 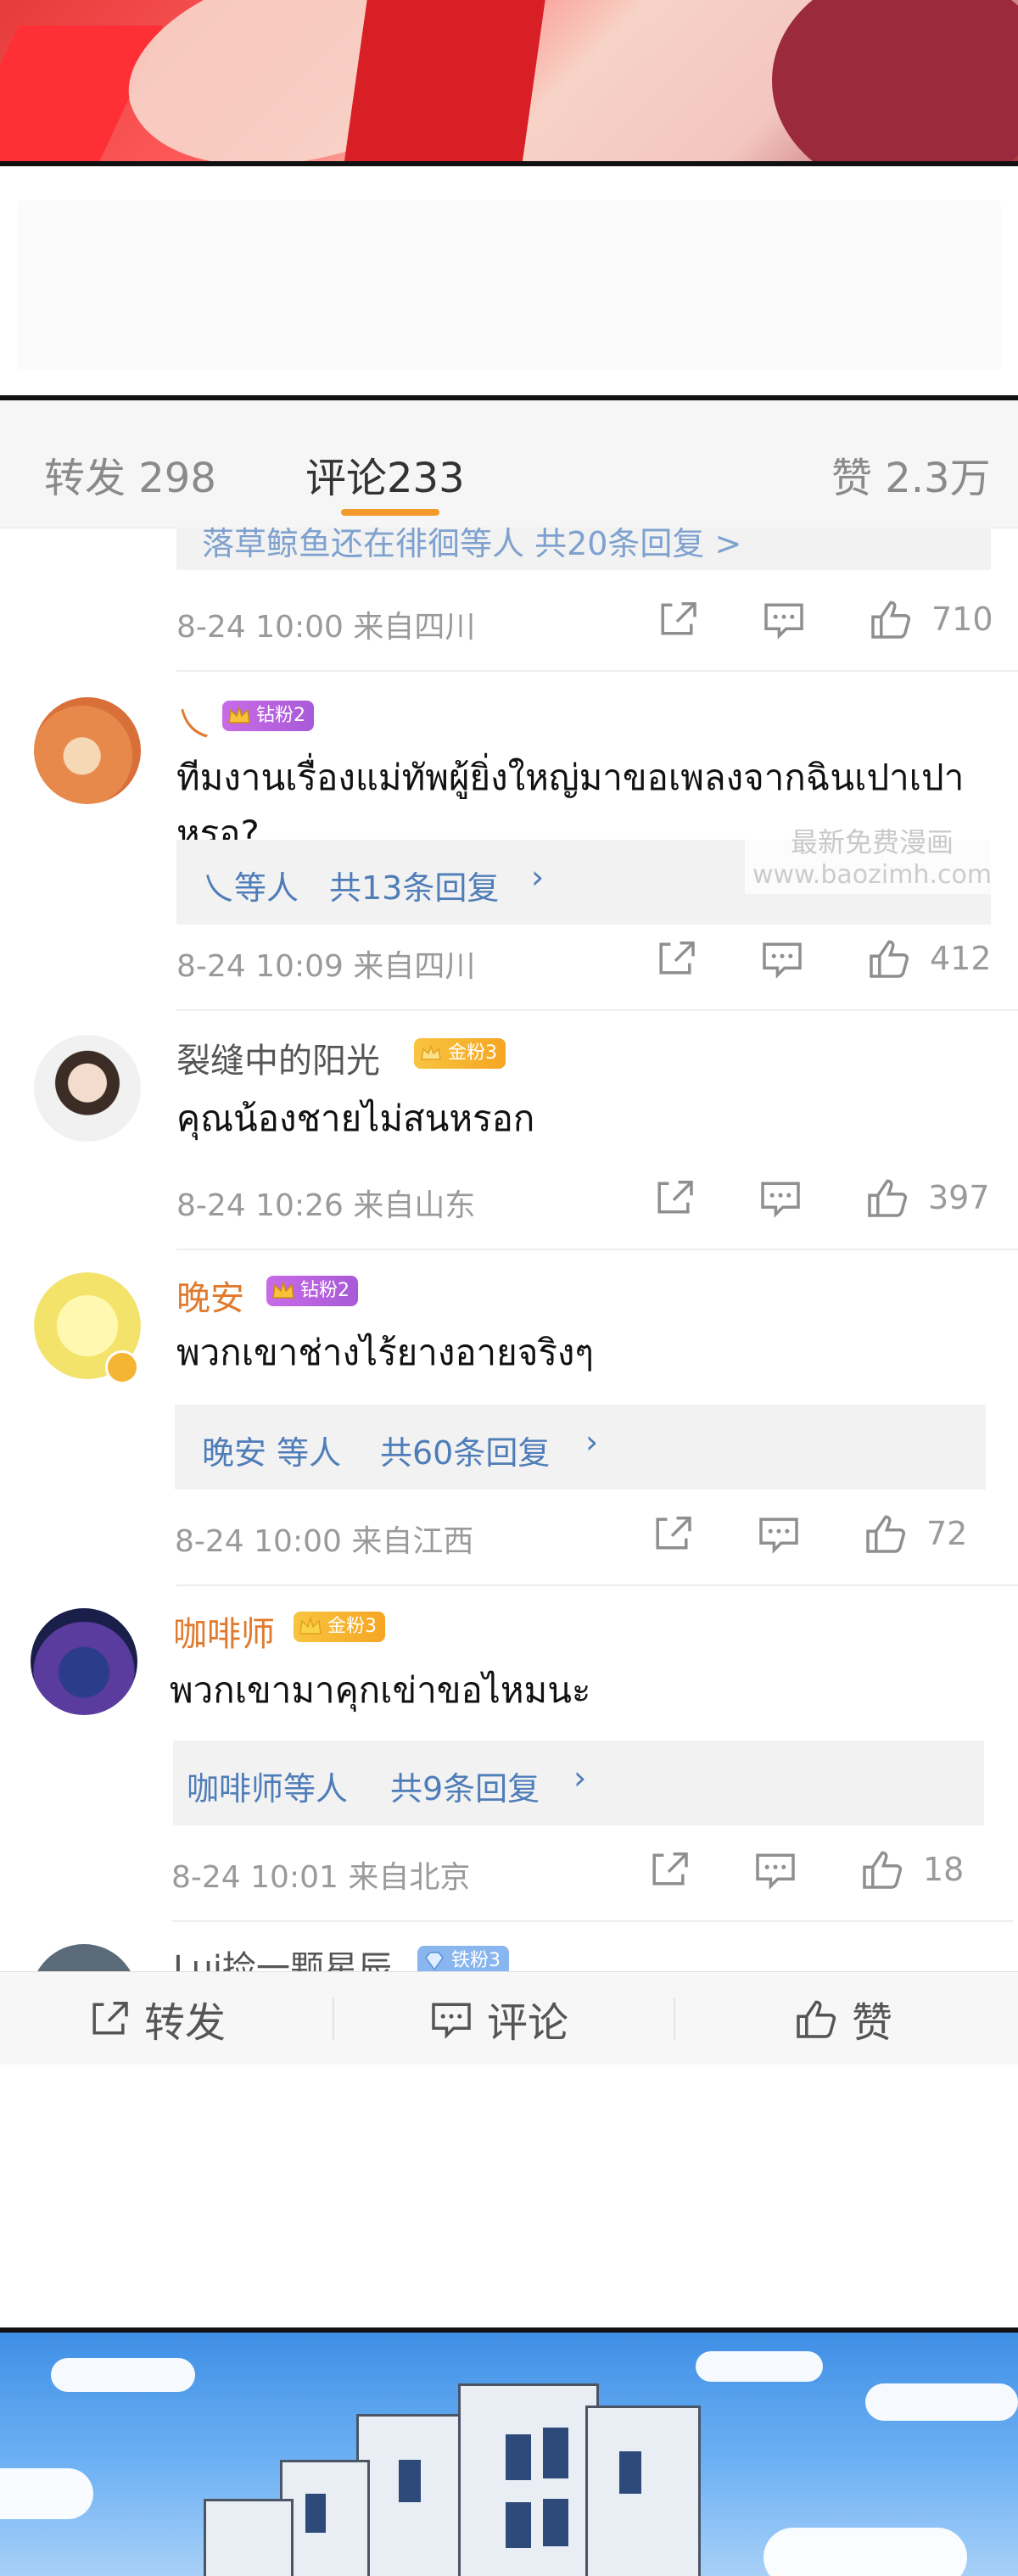 What do you see at coordinates (356, 1118) in the screenshot?
I see `comment-text: คุณน้องชายไม่สนหรอก` at bounding box center [356, 1118].